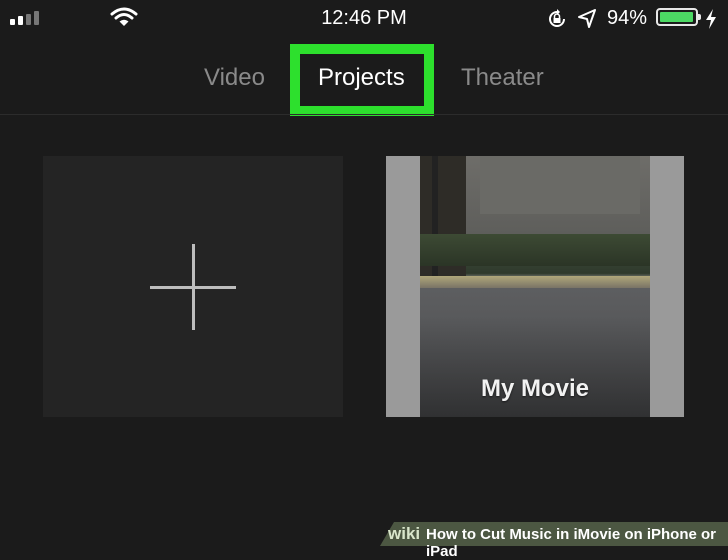 Image resolution: width=728 pixels, height=560 pixels. Describe the element at coordinates (557, 18) in the screenshot. I see `rotation-lock-icon` at that location.